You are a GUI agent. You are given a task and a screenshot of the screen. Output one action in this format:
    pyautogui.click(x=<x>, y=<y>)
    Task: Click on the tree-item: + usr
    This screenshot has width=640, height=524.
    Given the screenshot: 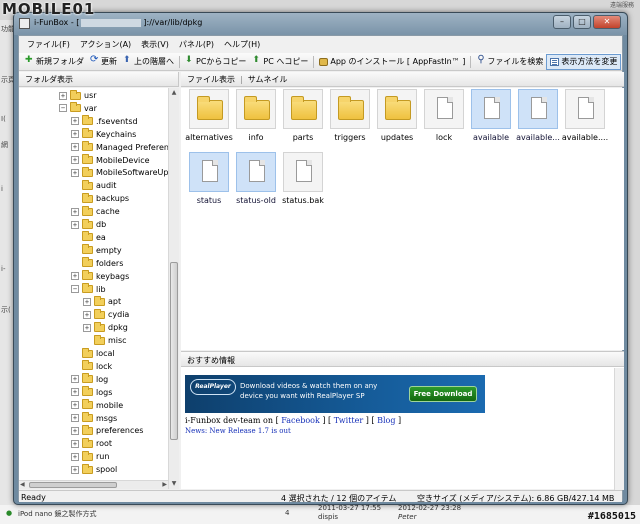 What is the action you would take?
    pyautogui.click(x=78, y=95)
    